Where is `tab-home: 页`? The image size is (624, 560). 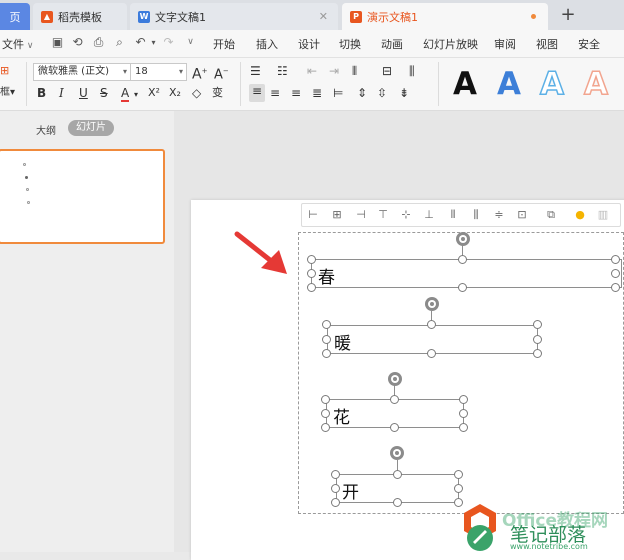
tab-home: 页 is located at coordinates (15, 16).